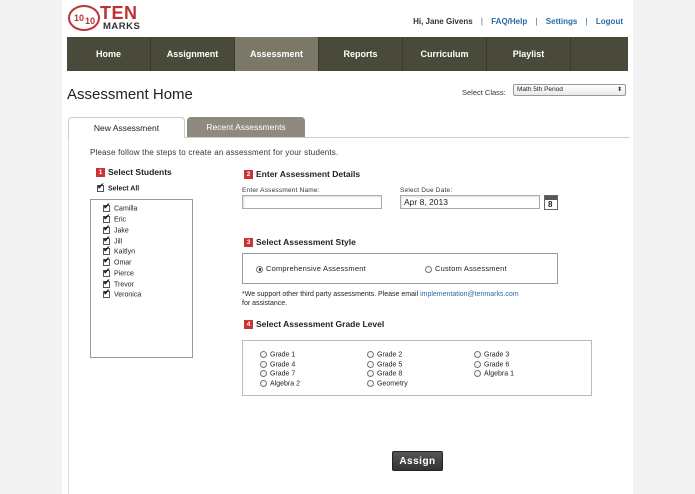 This screenshot has width=695, height=494. Describe the element at coordinates (540, 89) in the screenshot. I see `class-select-value: Math 5th Period` at that location.